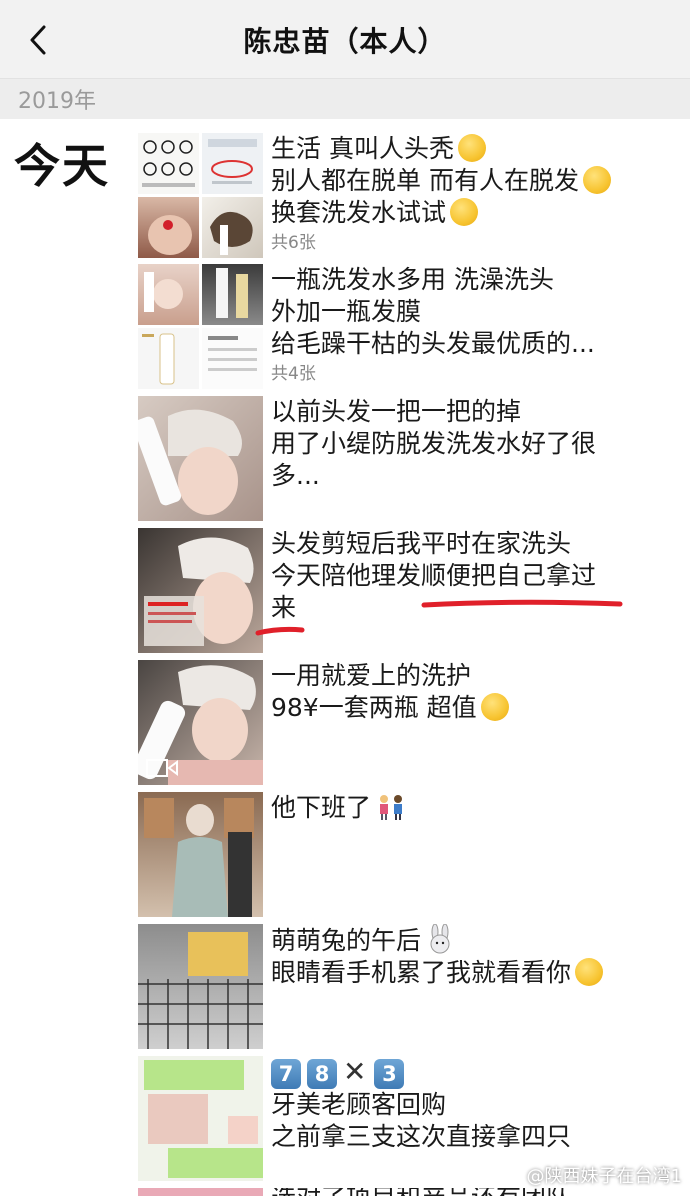 The image size is (690, 1196). What do you see at coordinates (321, 807) in the screenshot?
I see `post-line: 他下班了` at bounding box center [321, 807].